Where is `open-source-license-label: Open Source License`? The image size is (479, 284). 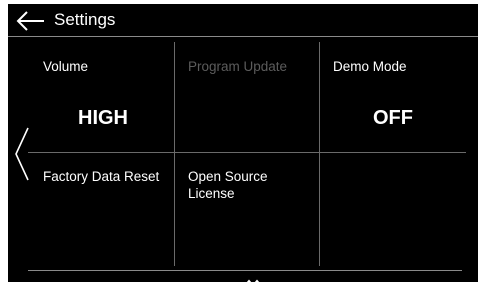
open-source-license-label: Open Source License is located at coordinates (228, 185).